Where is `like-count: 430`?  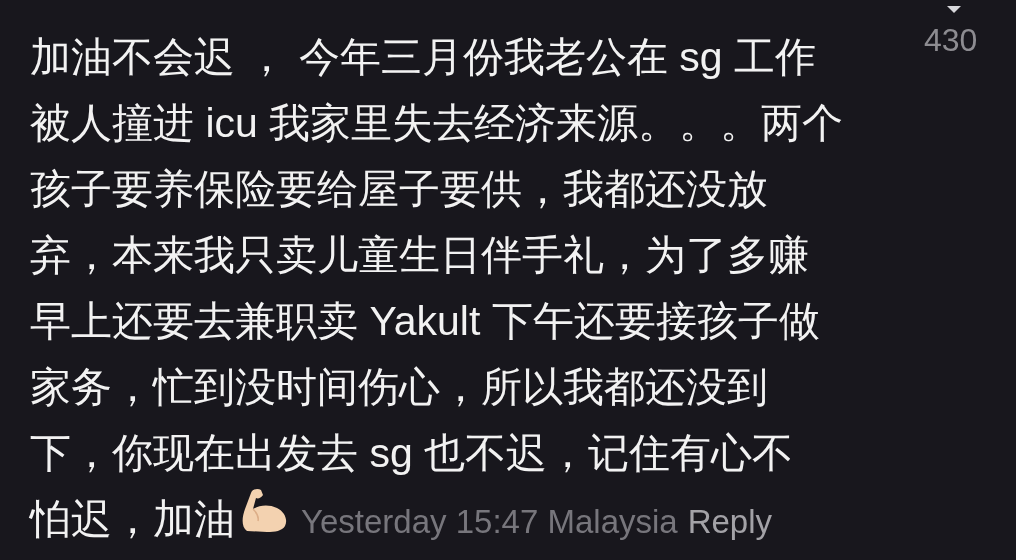
like-count: 430 is located at coordinates (951, 40).